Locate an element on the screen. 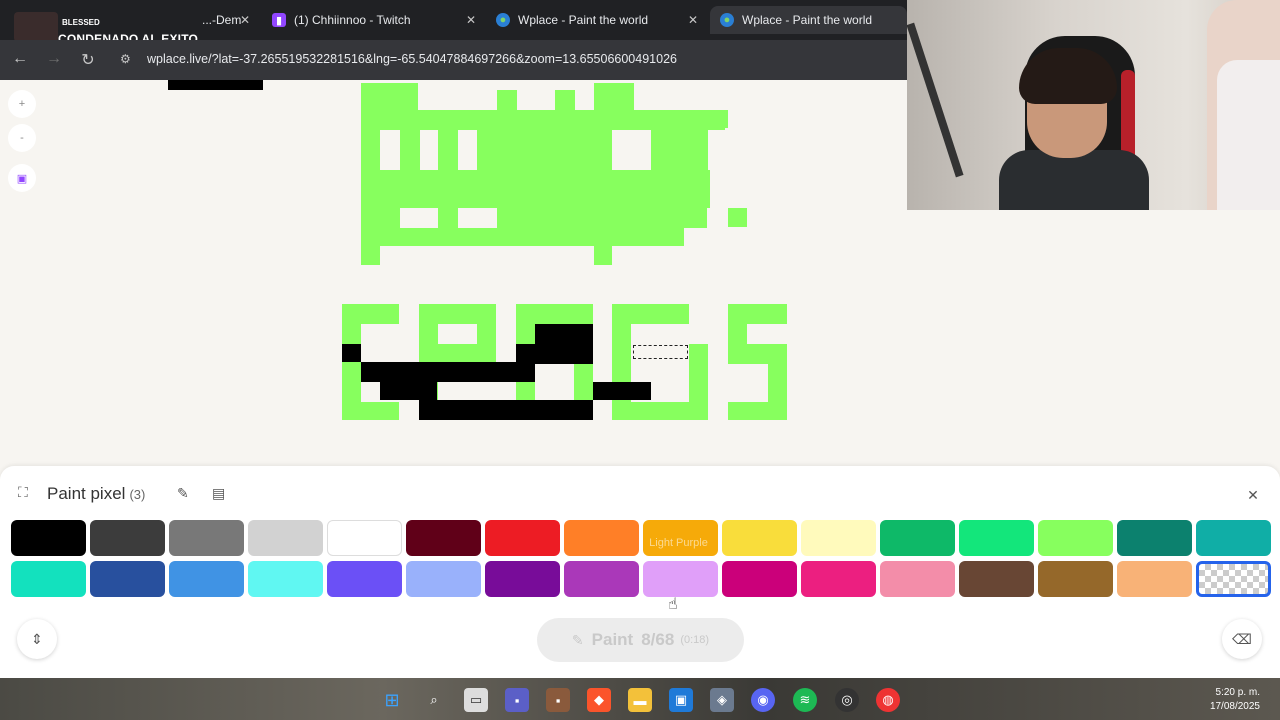 Image resolution: width=1280 pixels, height=720 pixels. brave-icon: ◆ is located at coordinates (599, 700).